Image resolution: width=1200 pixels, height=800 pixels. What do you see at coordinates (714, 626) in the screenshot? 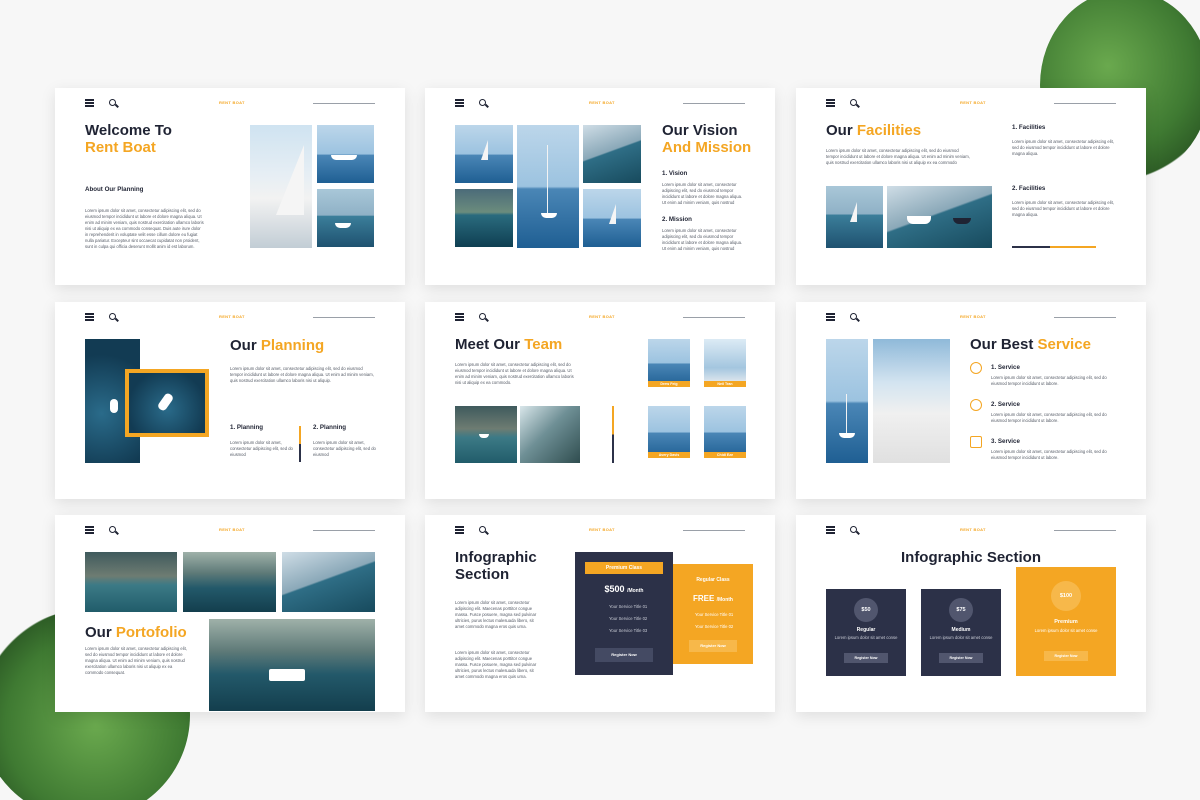
I see `regular-item-2: Your Service Title 02` at bounding box center [714, 626].